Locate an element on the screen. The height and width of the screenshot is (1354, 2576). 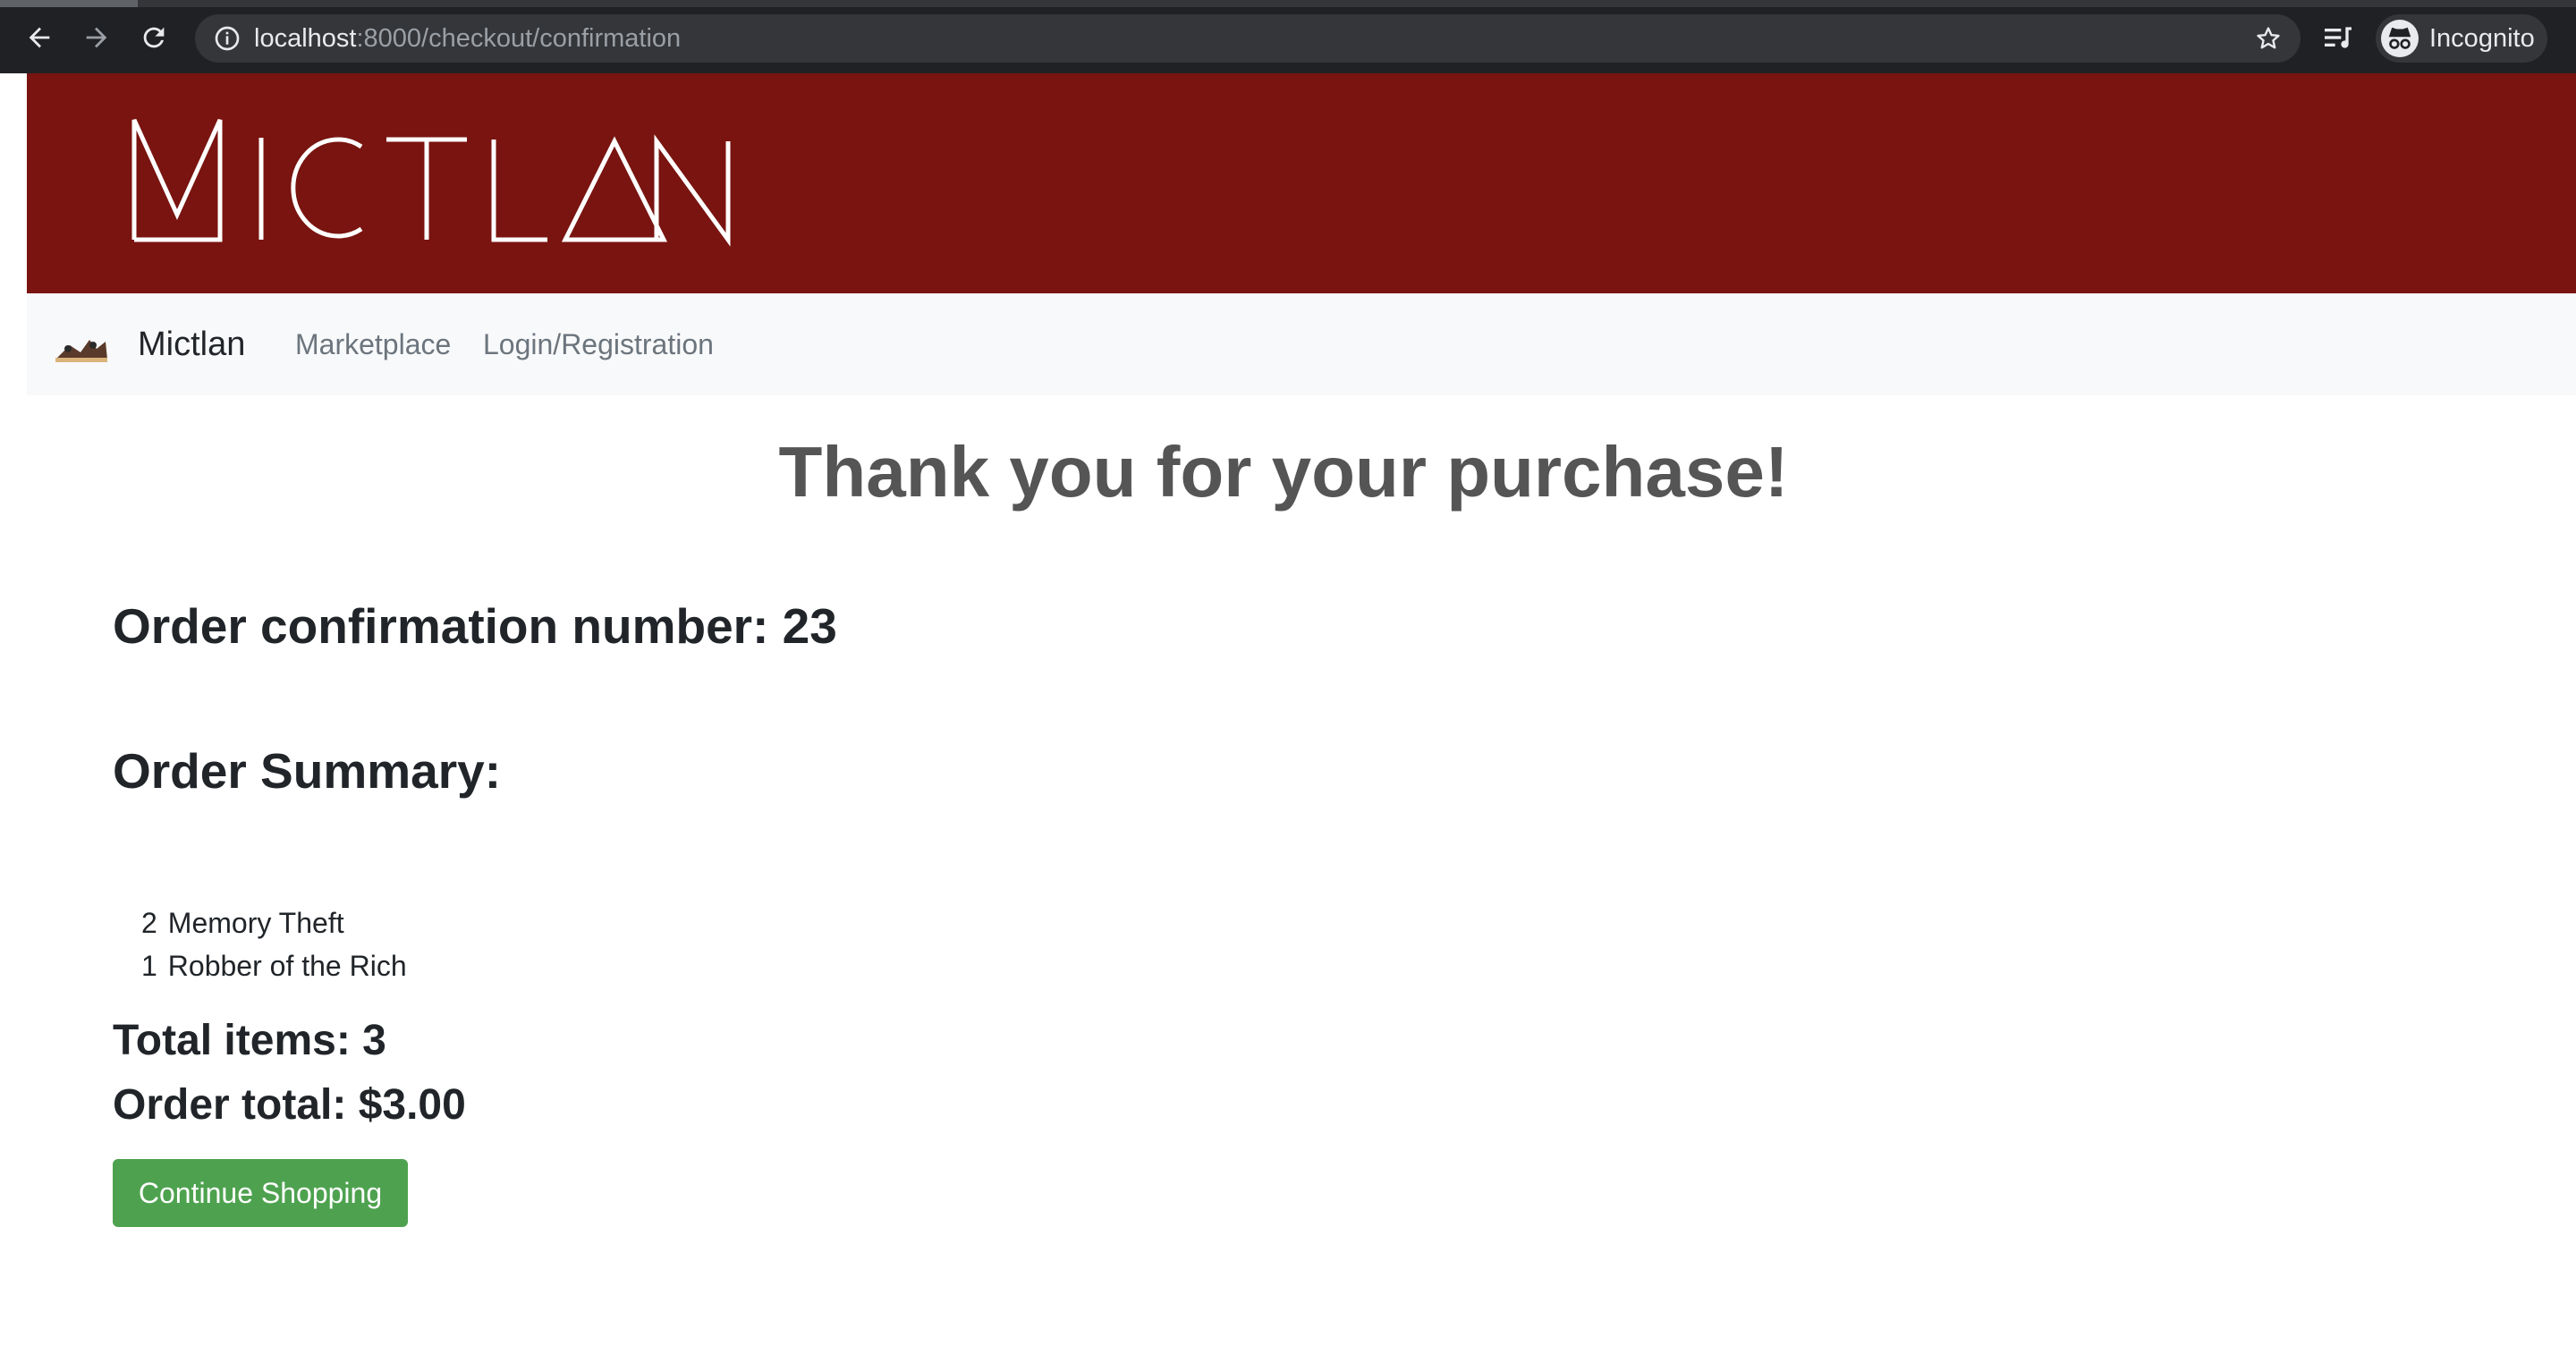
forward-button is located at coordinates (96, 37).